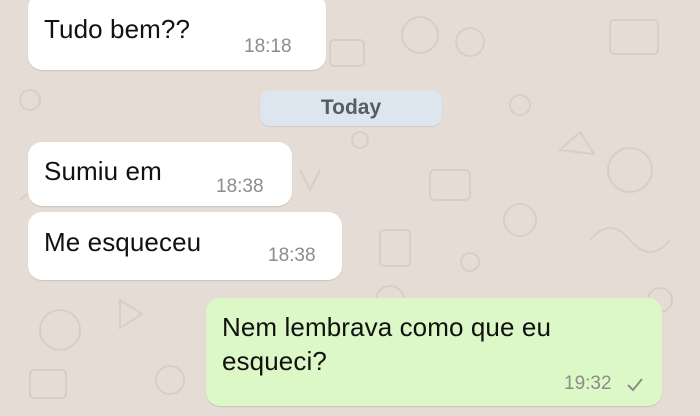 This screenshot has width=700, height=416. I want to click on message-bubble-incoming: Me esqueceu 18:38, so click(185, 246).